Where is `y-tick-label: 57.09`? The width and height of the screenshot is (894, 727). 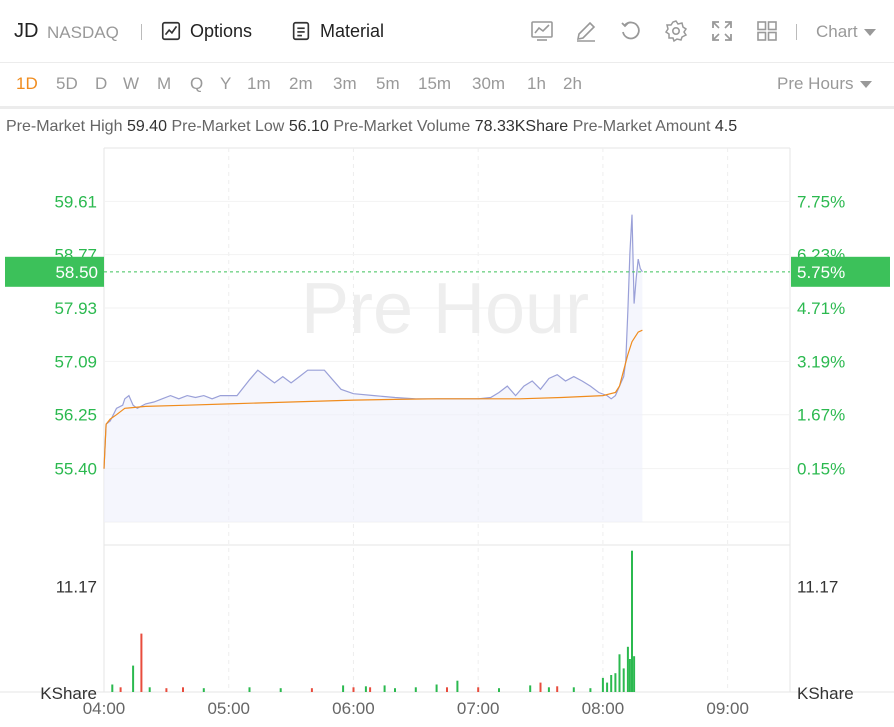 y-tick-label: 57.09 is located at coordinates (75, 361).